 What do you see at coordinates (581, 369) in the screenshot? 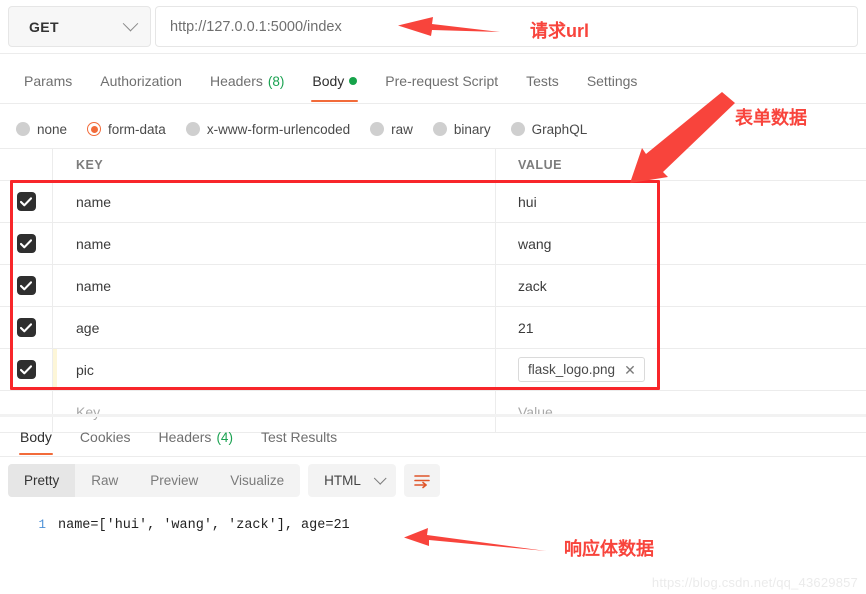
I see `file-chip: flask_logo.png ✕` at bounding box center [581, 369].